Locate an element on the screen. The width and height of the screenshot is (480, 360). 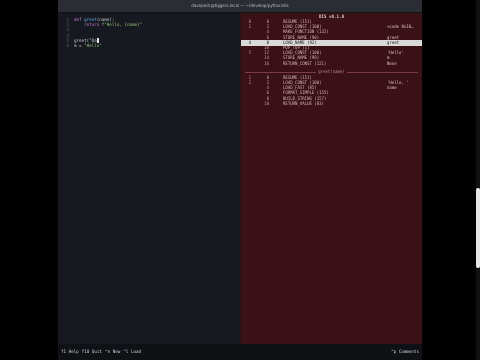
instruction-row: 10 RETURN_VALUE (83) is located at coordinates (331, 104).